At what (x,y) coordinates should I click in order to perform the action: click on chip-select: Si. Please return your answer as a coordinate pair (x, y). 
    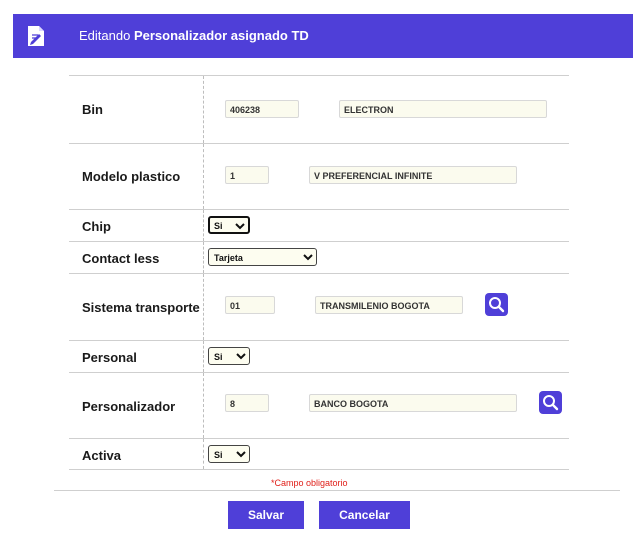
    Looking at the image, I should click on (229, 225).